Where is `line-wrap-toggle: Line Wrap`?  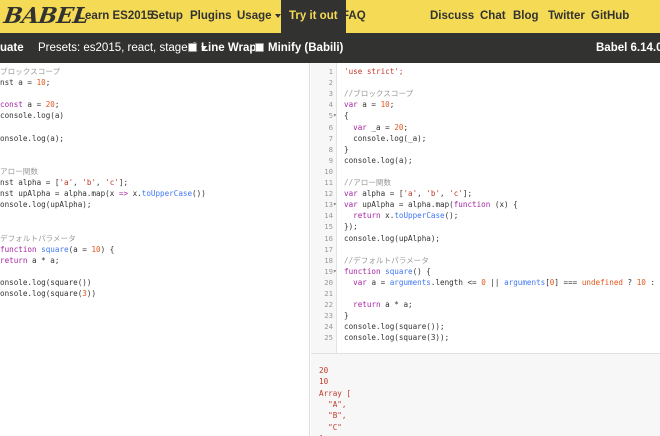 line-wrap-toggle: Line Wrap is located at coordinates (222, 48).